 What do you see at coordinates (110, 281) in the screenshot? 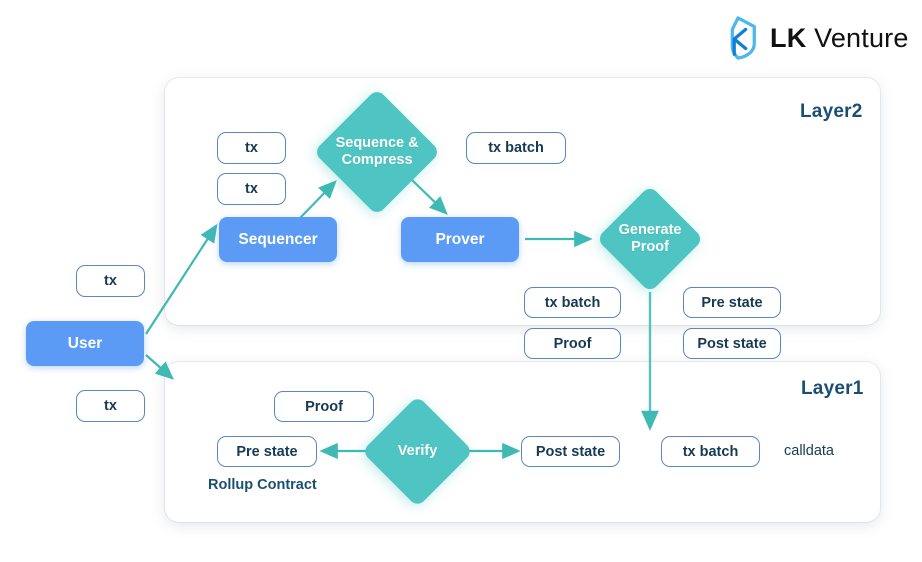
I see `user-tx-box-top: tx` at bounding box center [110, 281].